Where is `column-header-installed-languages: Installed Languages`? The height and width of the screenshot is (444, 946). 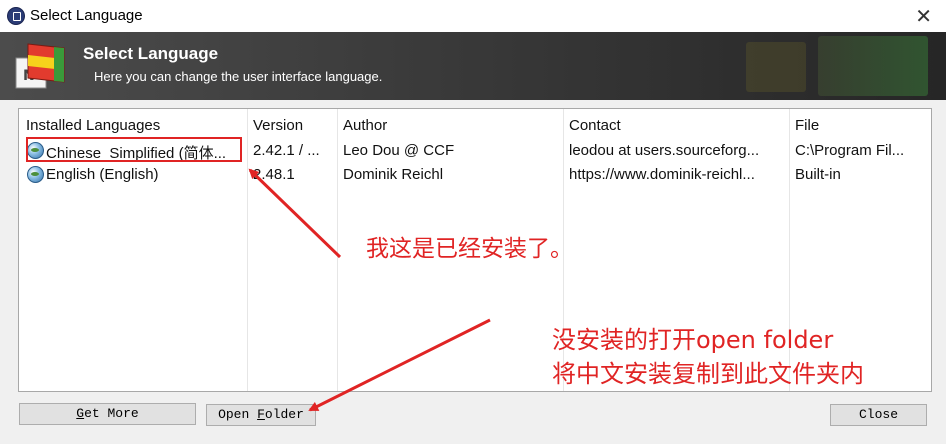 column-header-installed-languages: Installed Languages is located at coordinates (93, 125).